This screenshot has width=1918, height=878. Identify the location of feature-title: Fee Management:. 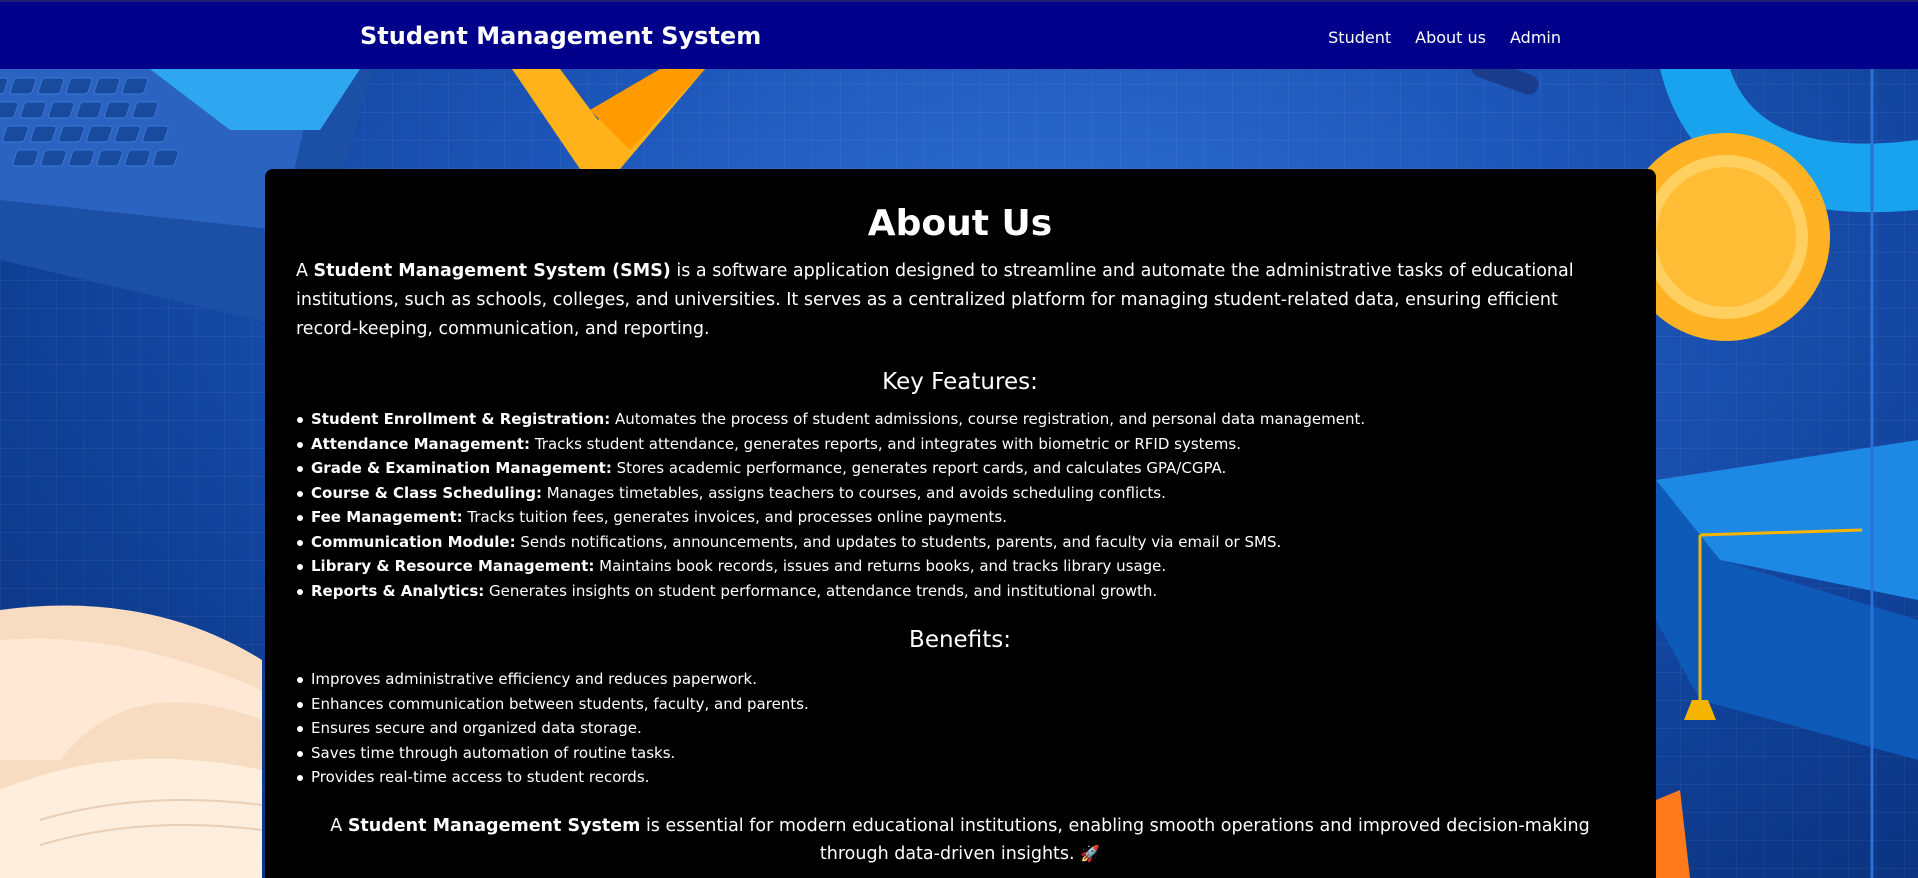
(387, 517).